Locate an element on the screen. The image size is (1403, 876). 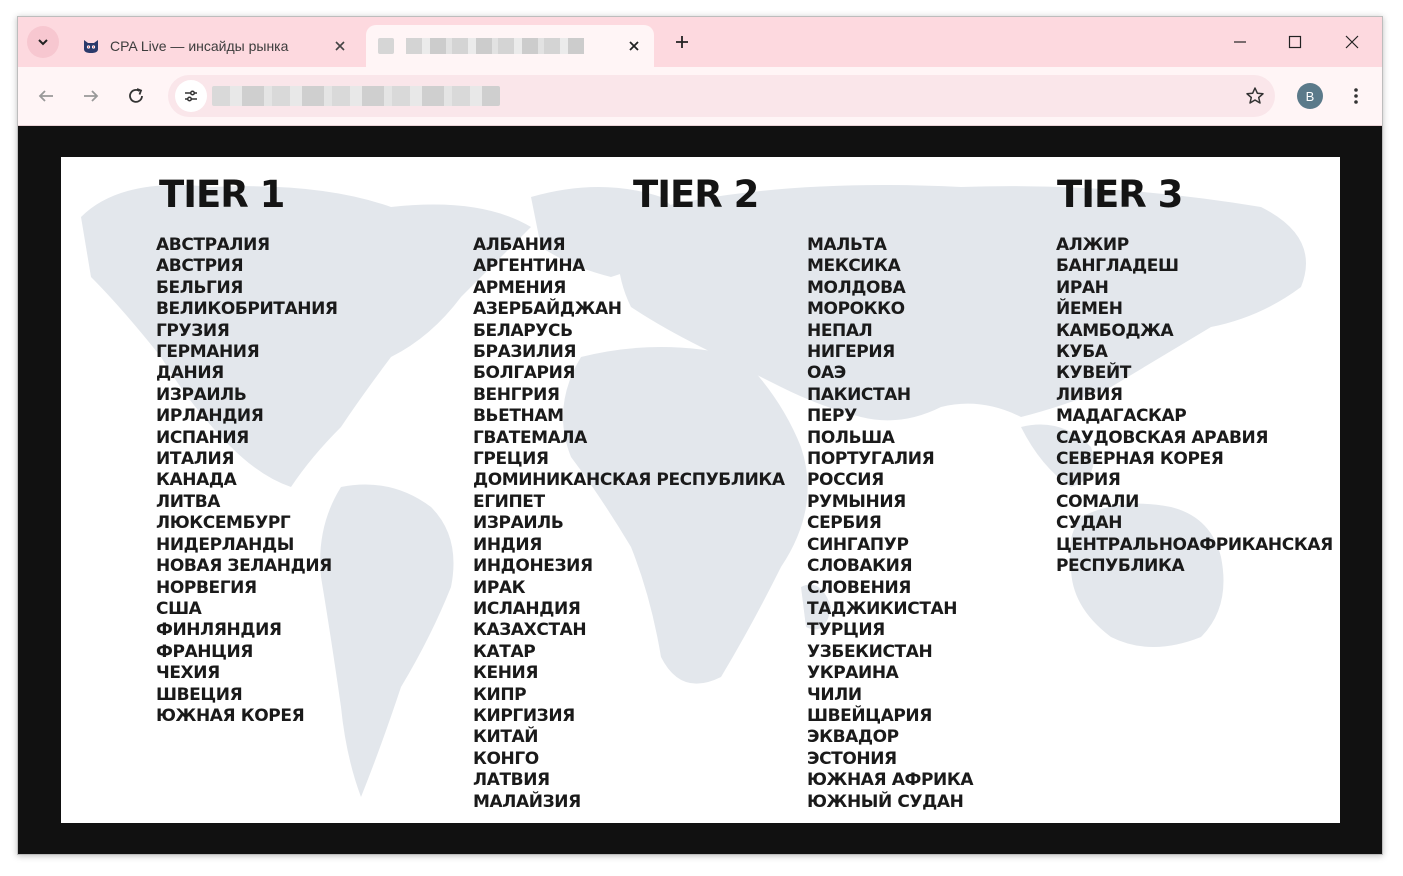
country-item: КУВЕЙТ is located at coordinates (1093, 373).